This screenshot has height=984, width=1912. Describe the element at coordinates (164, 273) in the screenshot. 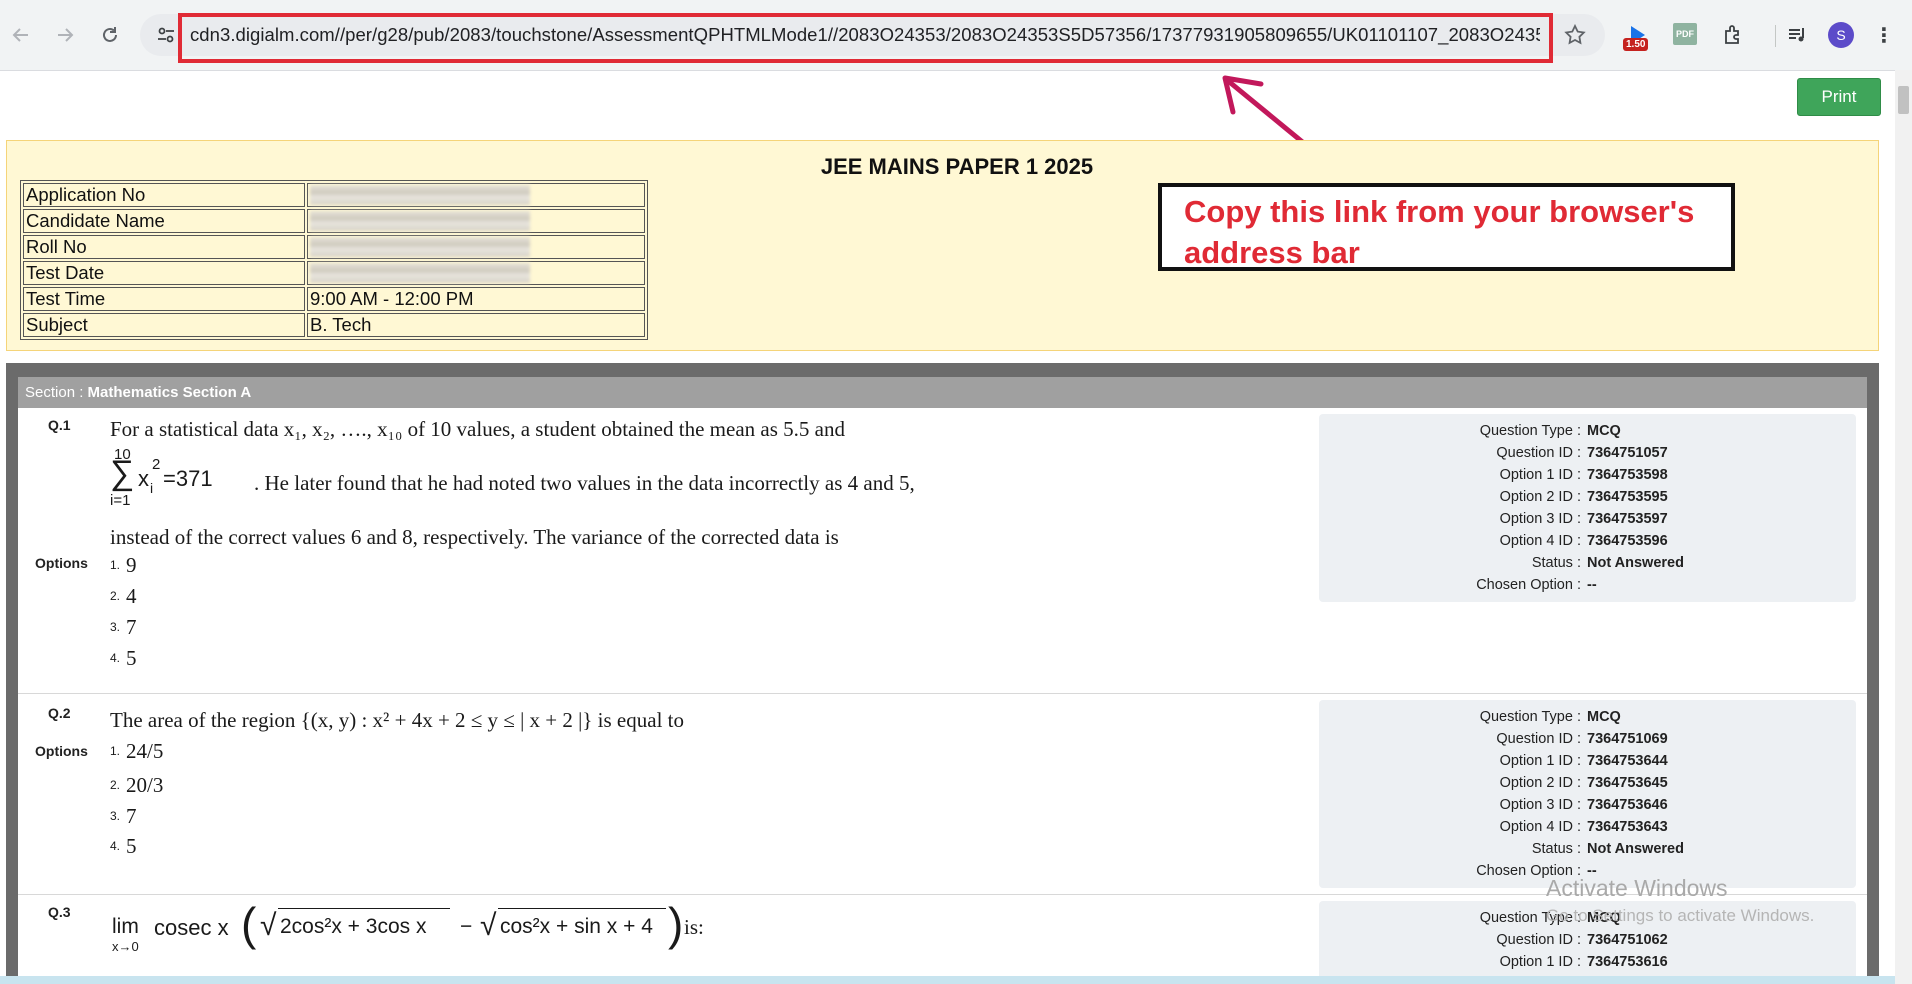

I see `info-label: Test Date` at that location.